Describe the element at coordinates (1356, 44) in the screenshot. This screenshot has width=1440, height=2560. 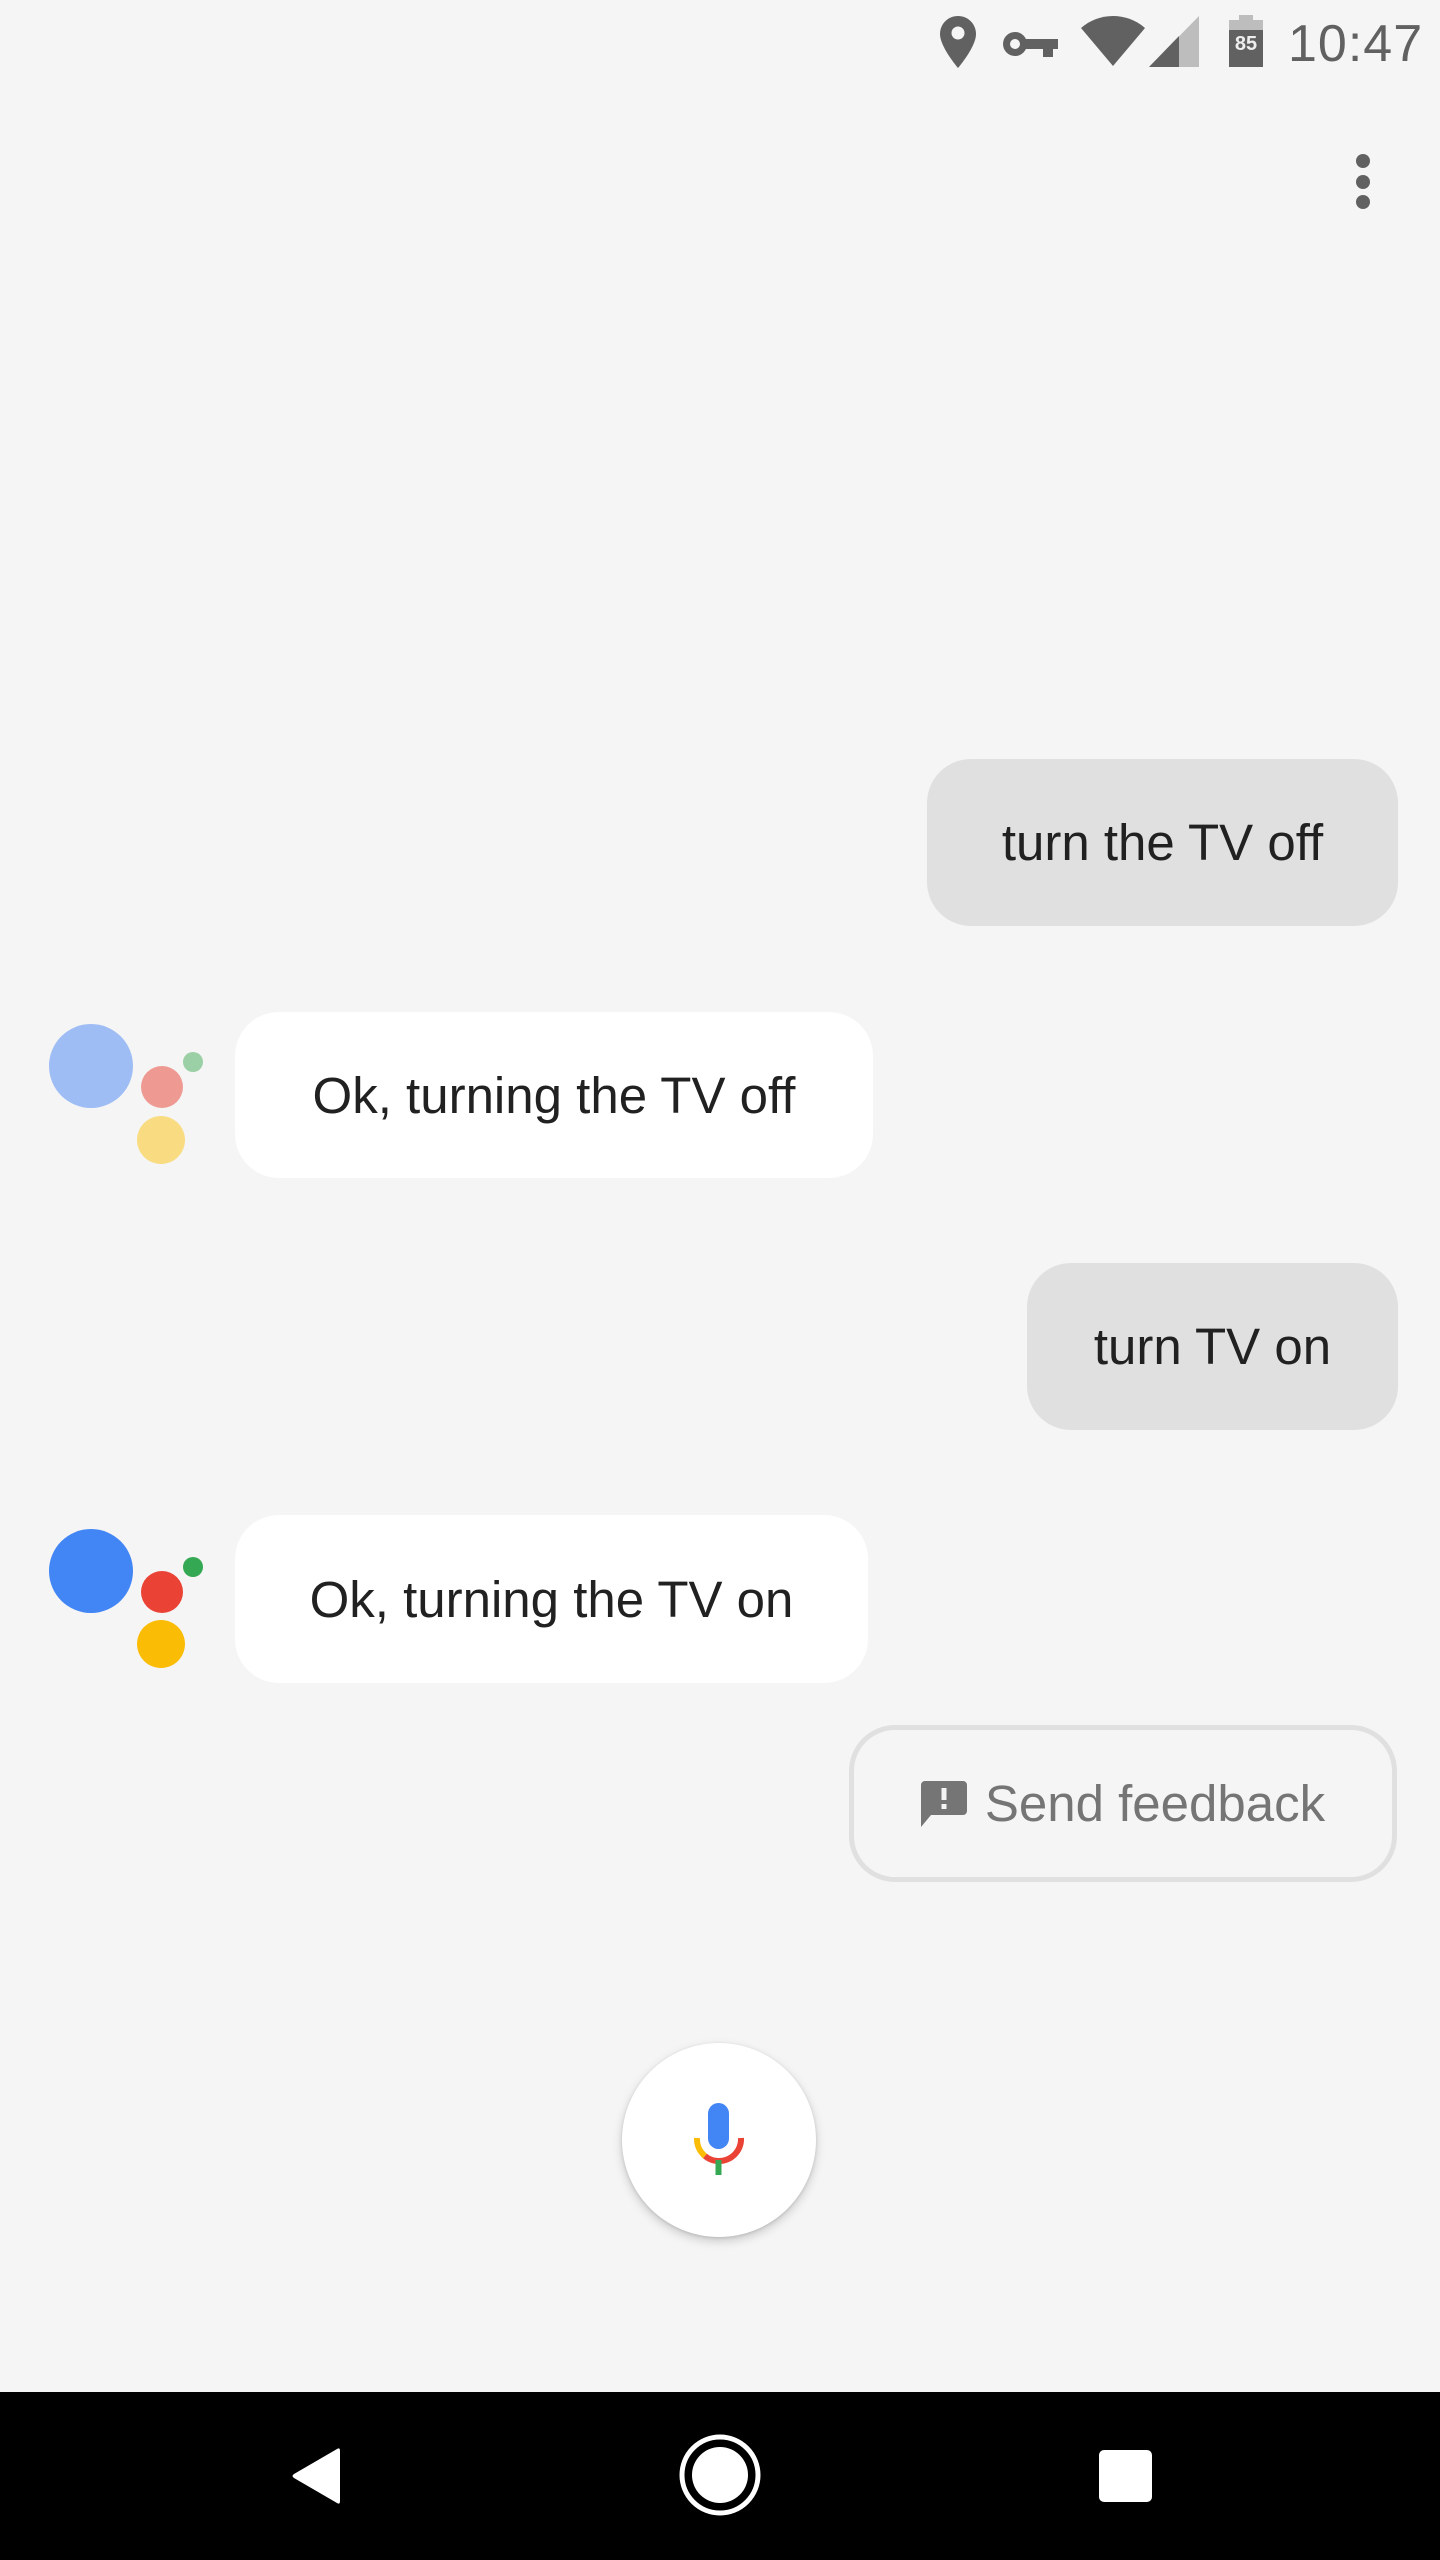
I see `status-time: 10:47` at that location.